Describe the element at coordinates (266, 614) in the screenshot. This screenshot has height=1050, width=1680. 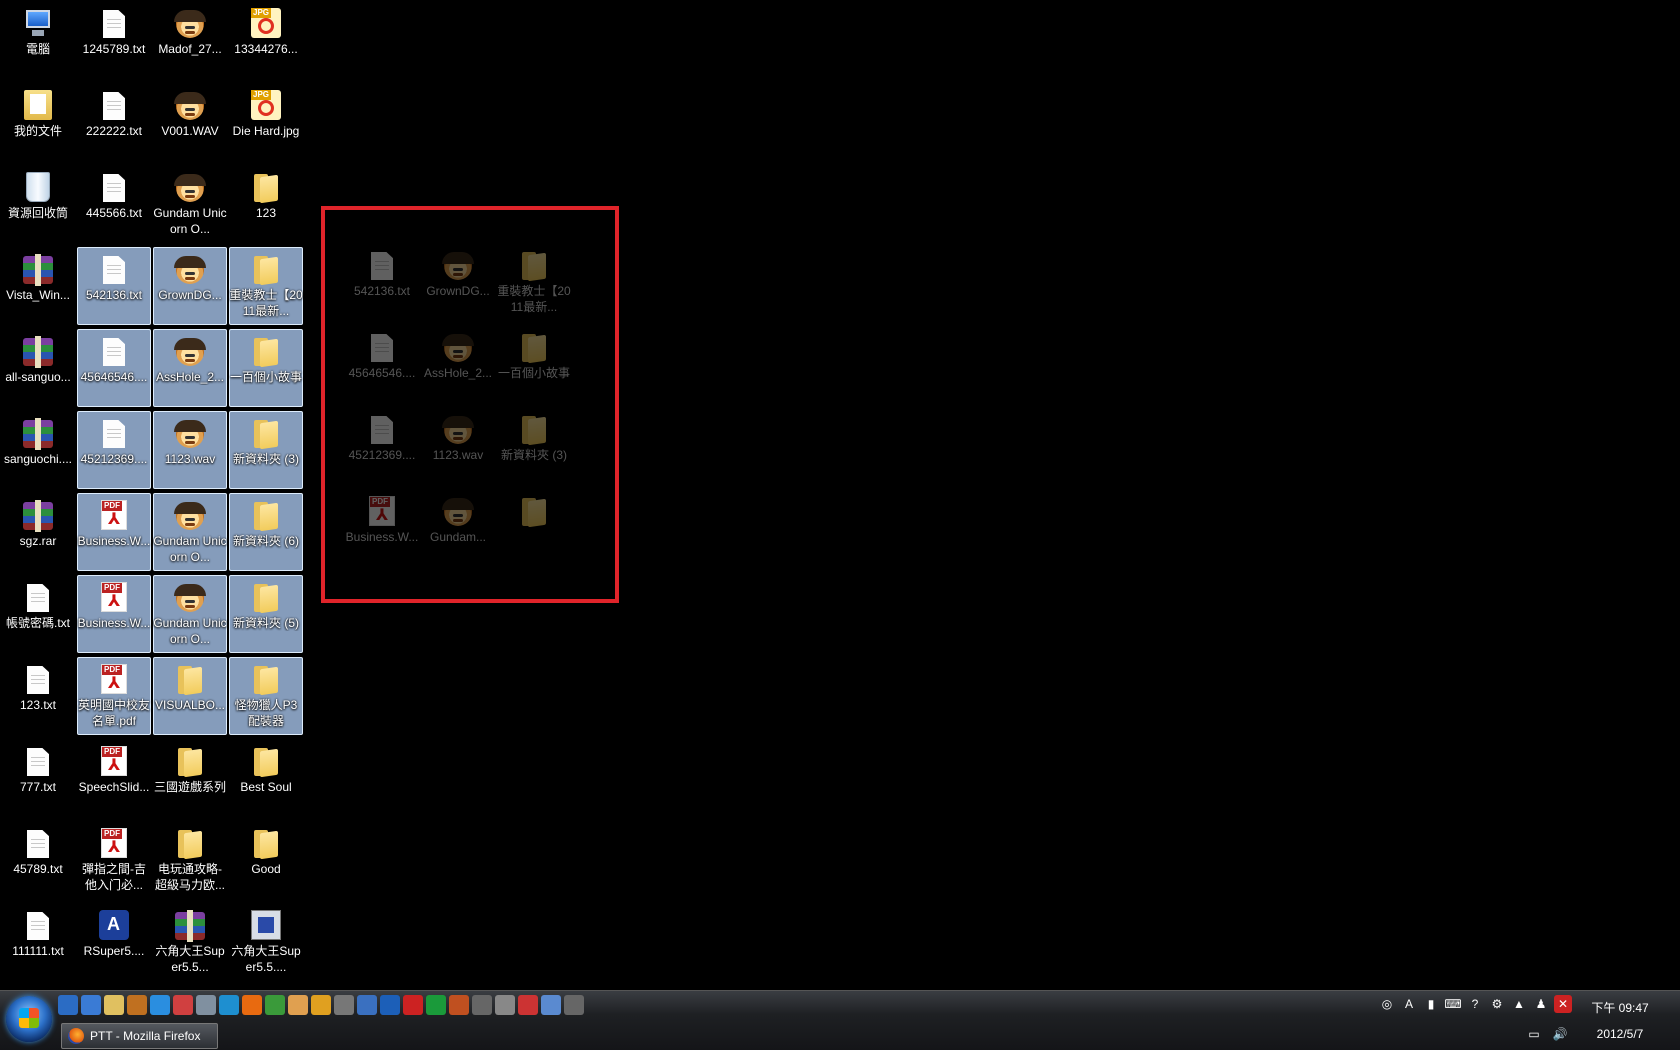
I see `desktop-icon: 新資料夾 (5)` at that location.